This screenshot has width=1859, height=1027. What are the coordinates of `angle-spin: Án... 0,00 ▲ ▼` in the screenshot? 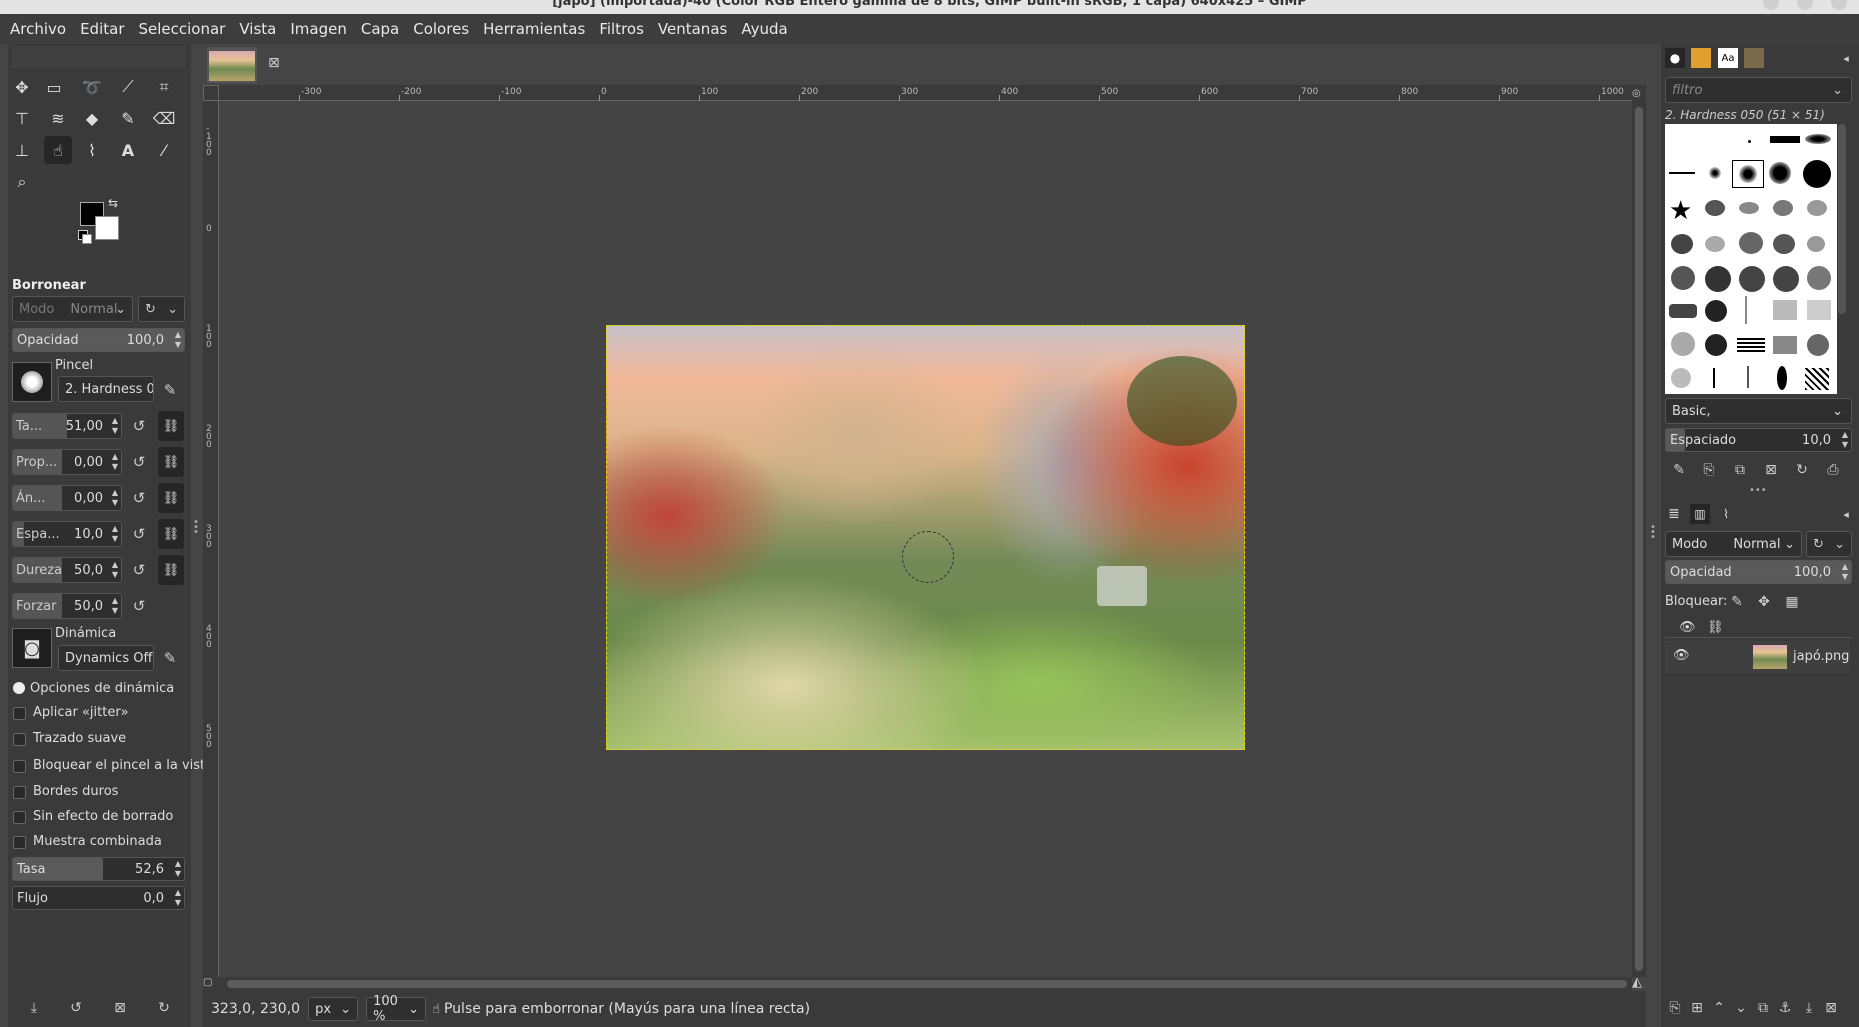 It's located at (67, 498).